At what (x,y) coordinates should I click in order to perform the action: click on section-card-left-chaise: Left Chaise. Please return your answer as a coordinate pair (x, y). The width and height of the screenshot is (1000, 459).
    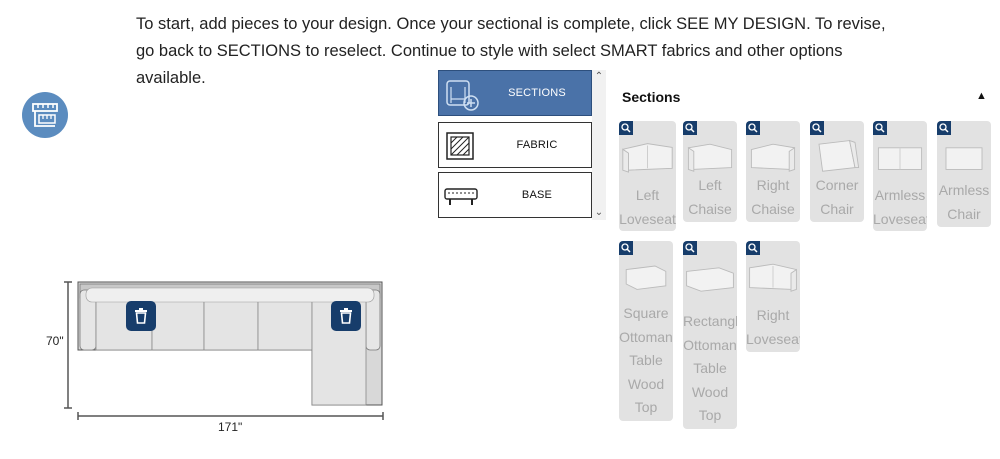
    Looking at the image, I should click on (710, 171).